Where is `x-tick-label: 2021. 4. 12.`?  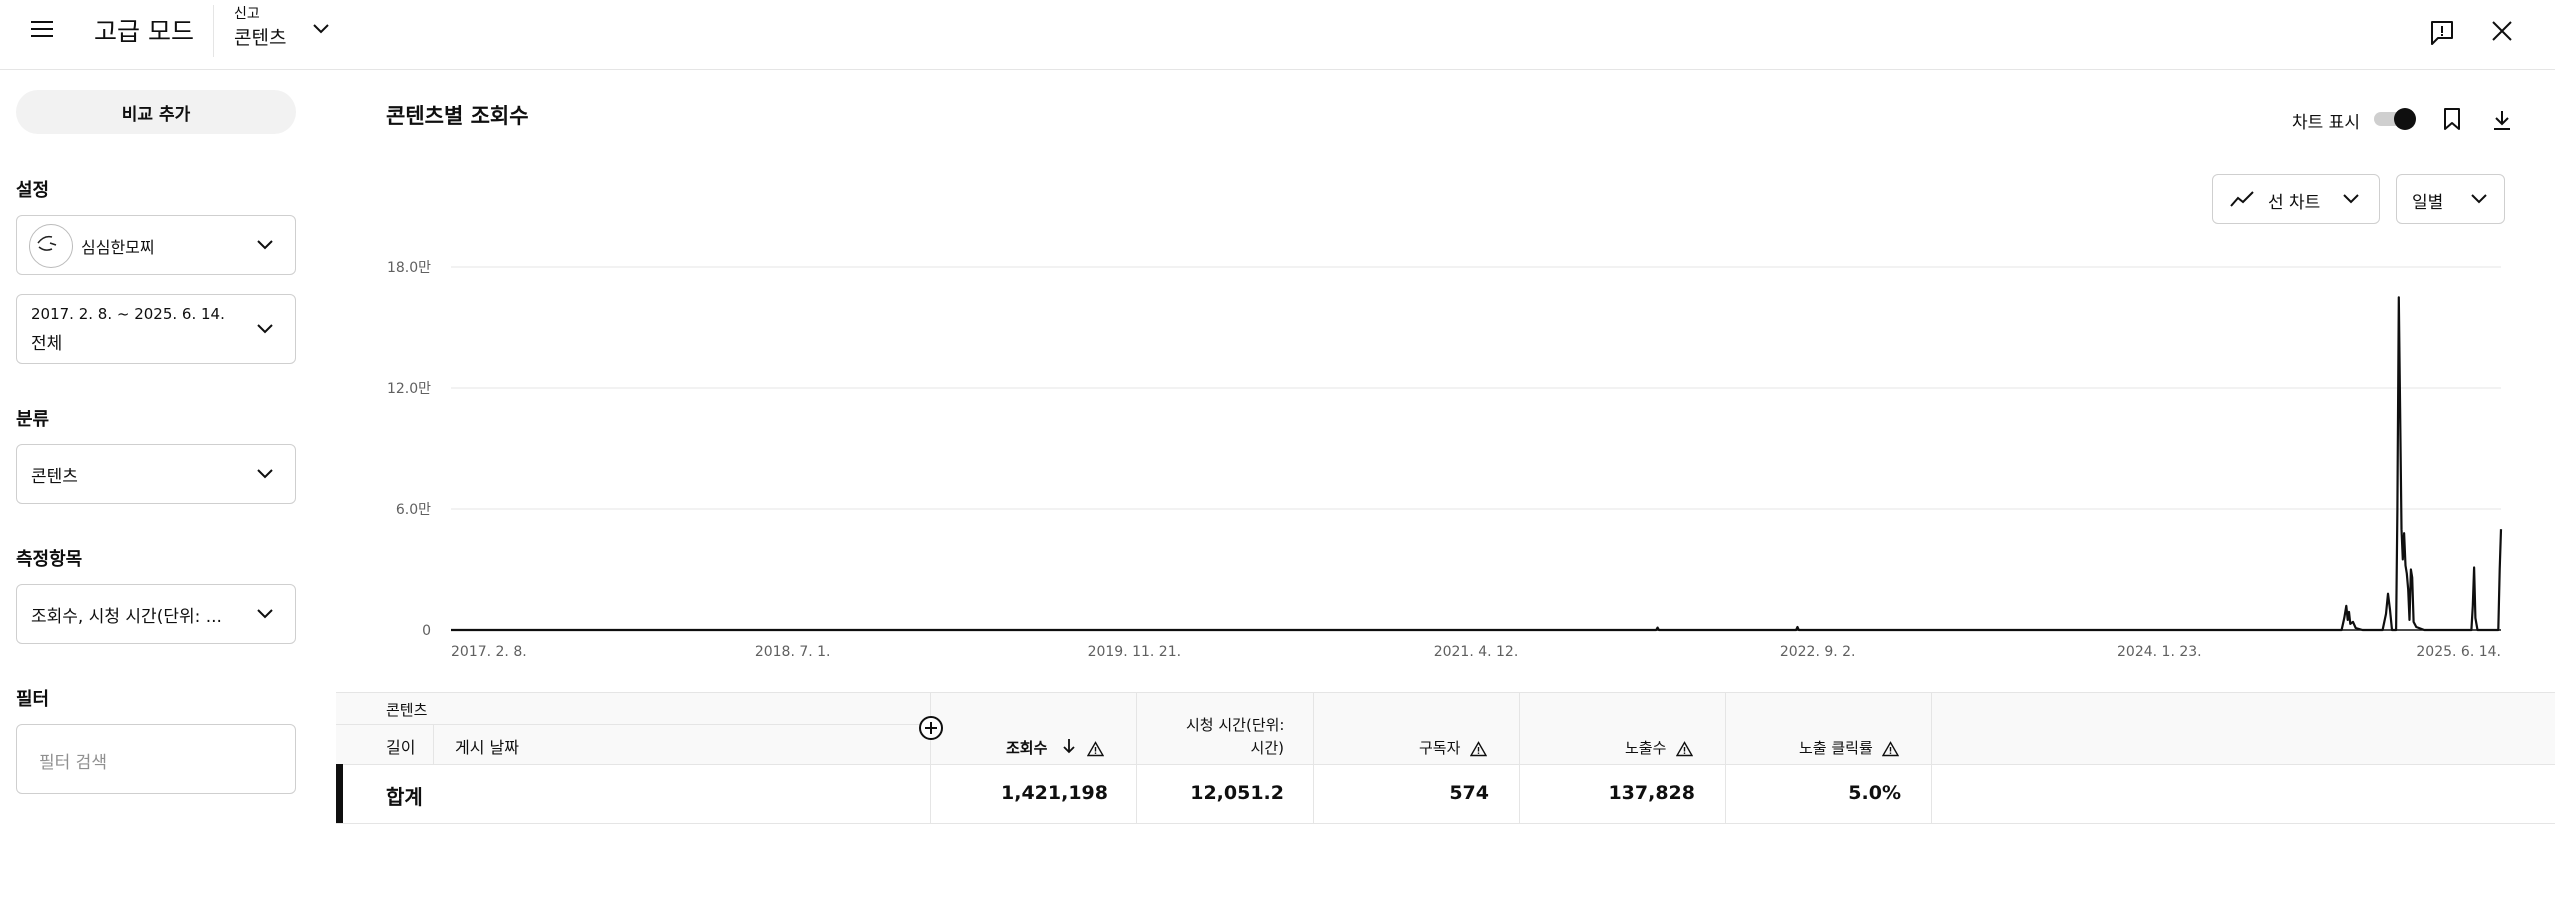
x-tick-label: 2021. 4. 12. is located at coordinates (1476, 652).